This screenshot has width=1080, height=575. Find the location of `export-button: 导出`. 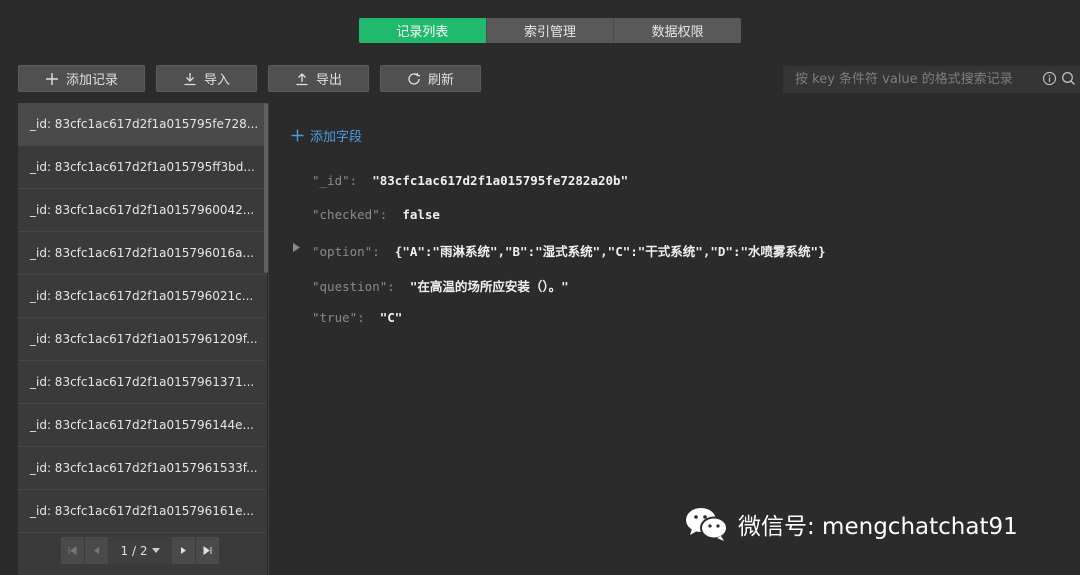

export-button: 导出 is located at coordinates (318, 78).